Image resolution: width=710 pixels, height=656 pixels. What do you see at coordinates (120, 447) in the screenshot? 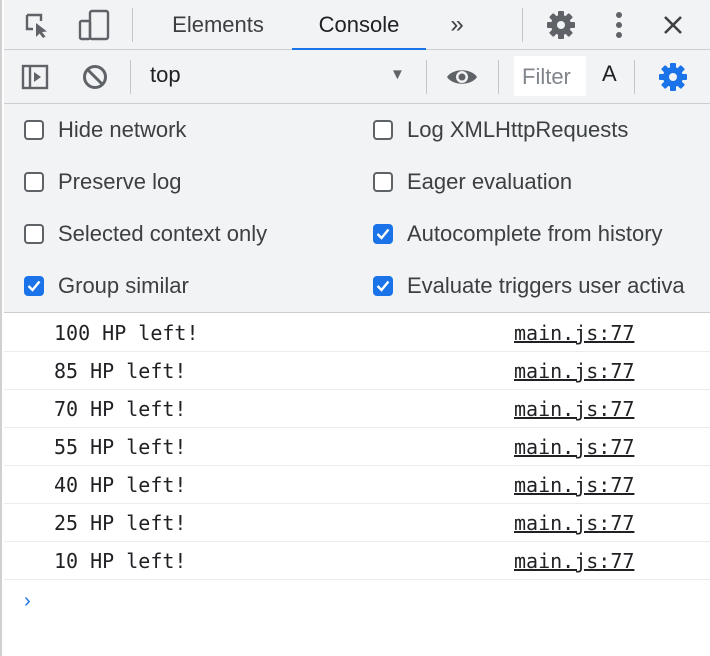
I see `message-text: 55 HP left!` at bounding box center [120, 447].